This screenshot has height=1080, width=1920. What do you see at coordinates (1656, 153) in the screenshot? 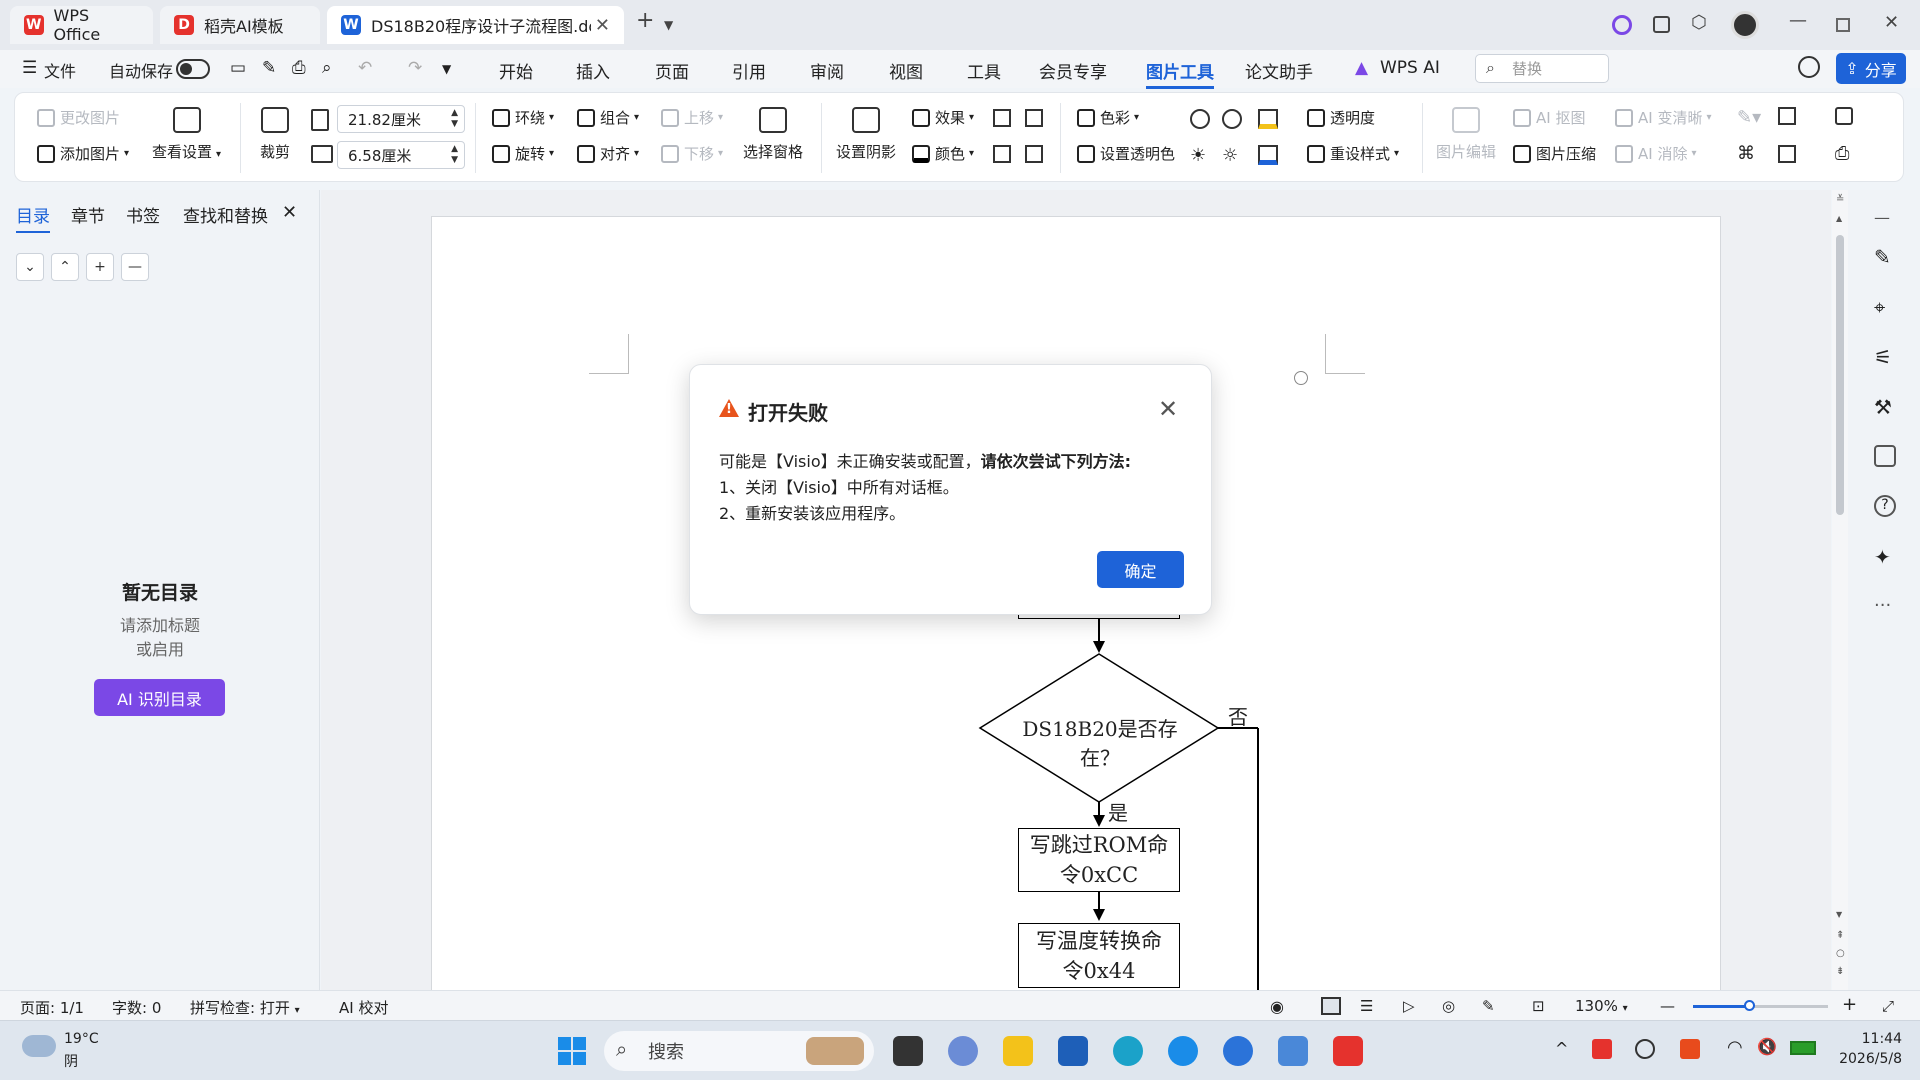
I see `ai-erase-button: AI 消除 ▾` at bounding box center [1656, 153].